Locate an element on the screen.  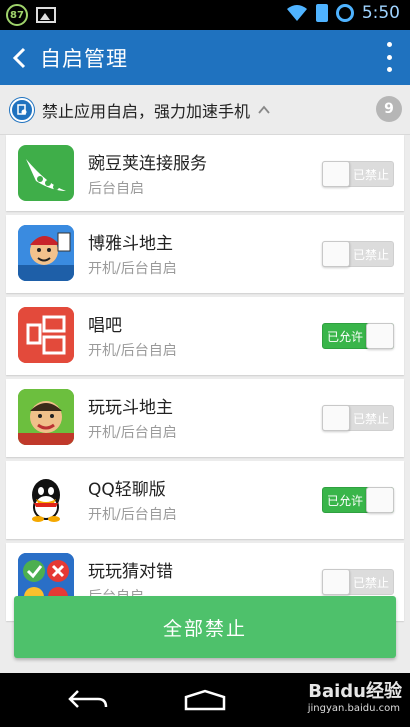
app-name: 玩玩斗地主 is located at coordinates (130, 408).